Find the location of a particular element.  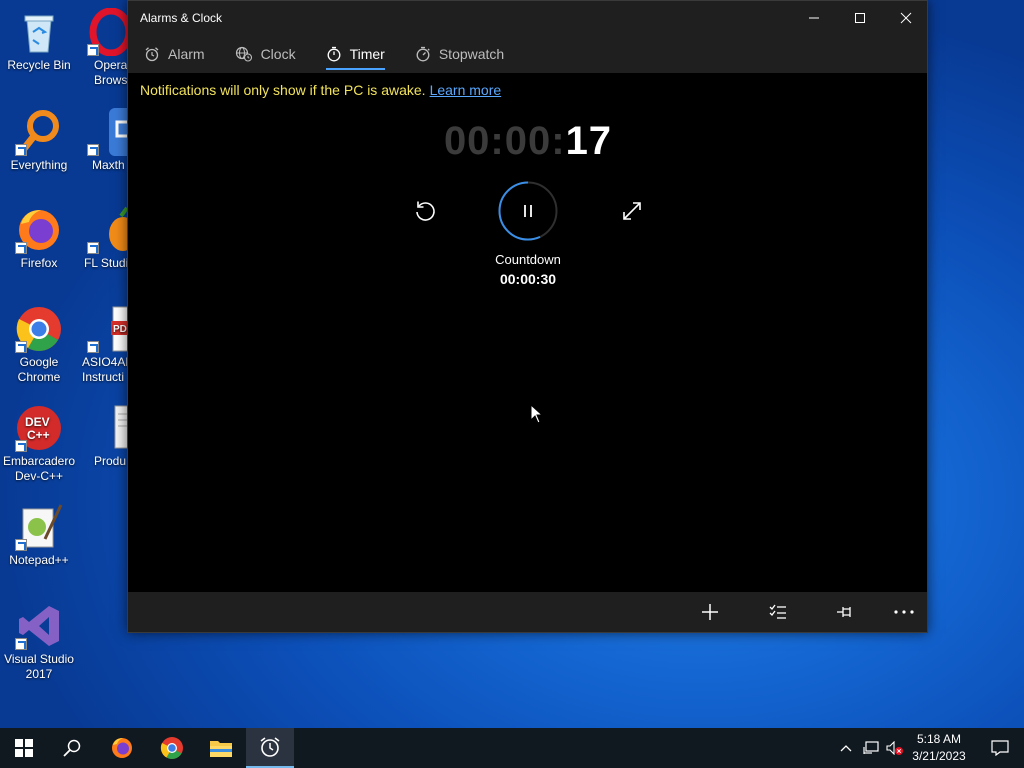

alarm-clock-icon is located at coordinates (270, 747).